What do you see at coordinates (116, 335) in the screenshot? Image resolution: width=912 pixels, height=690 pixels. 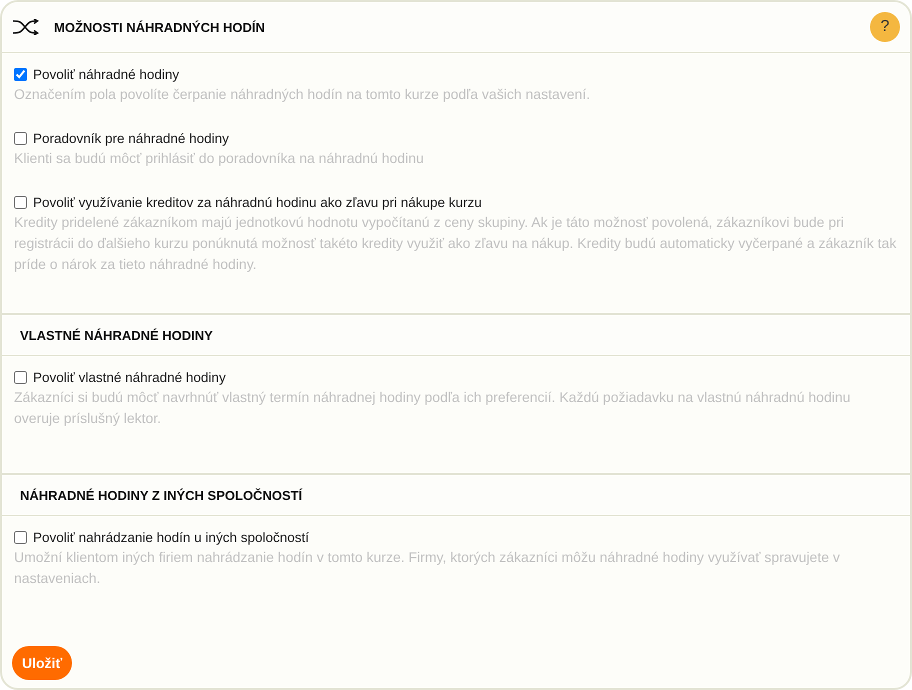 I see `section-title: VLASTNÉ NÁHRADNÉ HODINY` at bounding box center [116, 335].